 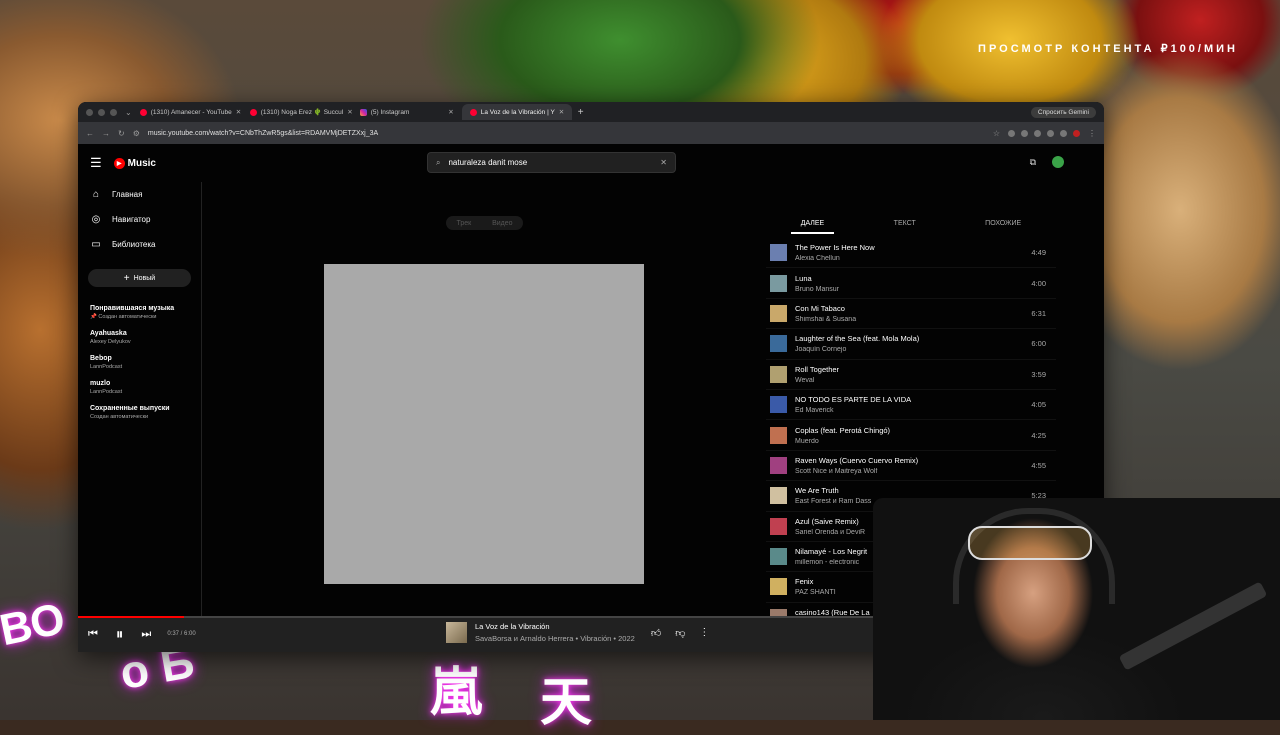 I want to click on browser-tab: (1310) Noga Erez 🌵 Succul ✕, so click(x=297, y=112).